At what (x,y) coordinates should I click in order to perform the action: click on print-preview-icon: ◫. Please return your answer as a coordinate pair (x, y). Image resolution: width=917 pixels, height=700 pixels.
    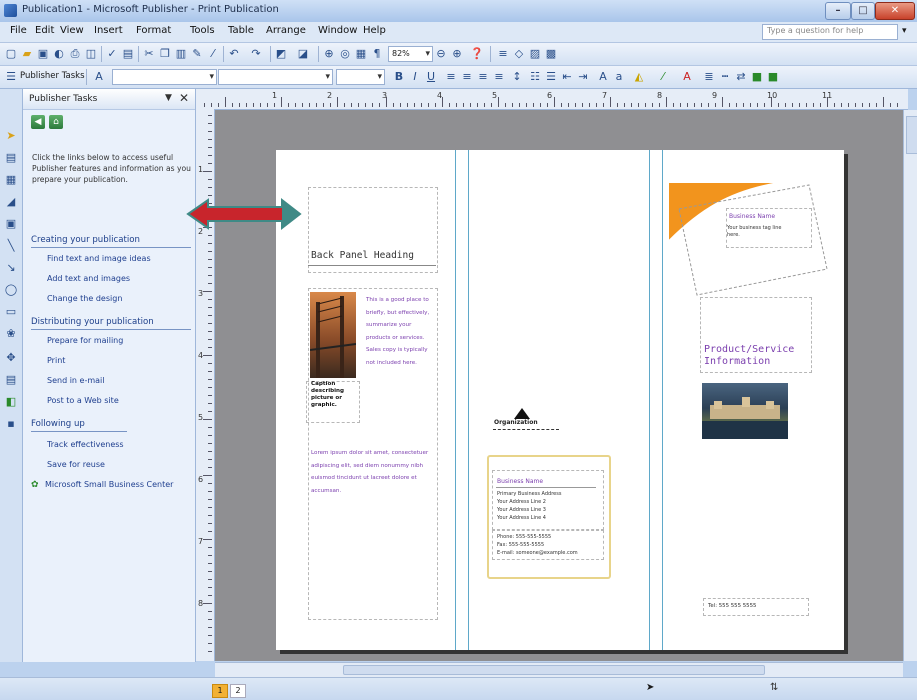
    Looking at the image, I should click on (91, 54).